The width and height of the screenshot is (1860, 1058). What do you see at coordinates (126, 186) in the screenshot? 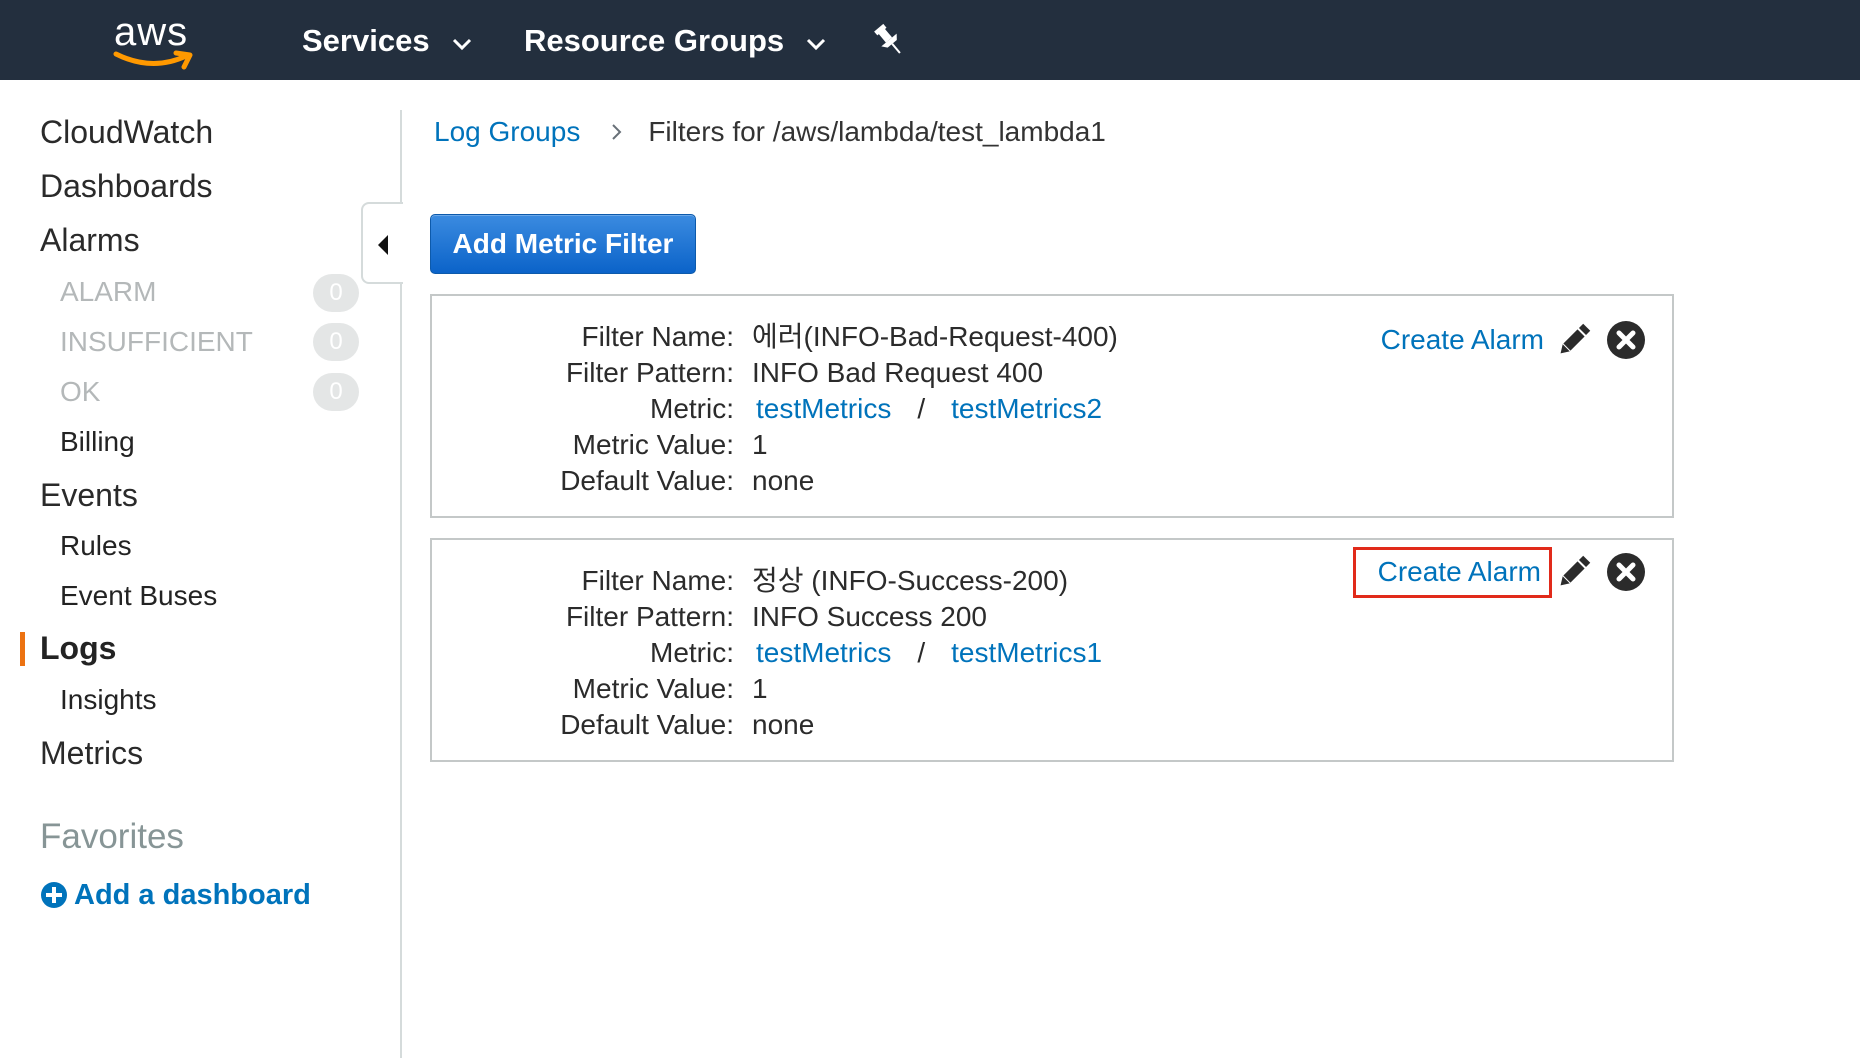
I see `sidebar-item-dashboards: Dashboards` at bounding box center [126, 186].